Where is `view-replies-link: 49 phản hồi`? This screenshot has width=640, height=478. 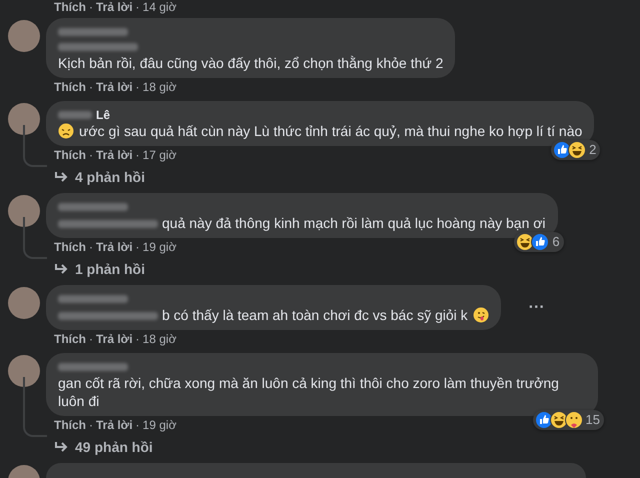
view-replies-link: 49 phản hồi is located at coordinates (114, 447).